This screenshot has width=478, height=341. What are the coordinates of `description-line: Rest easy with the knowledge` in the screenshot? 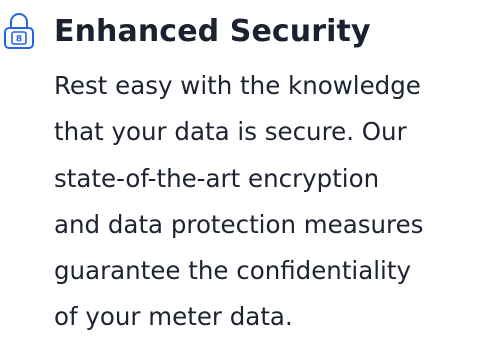 It's located at (237, 85).